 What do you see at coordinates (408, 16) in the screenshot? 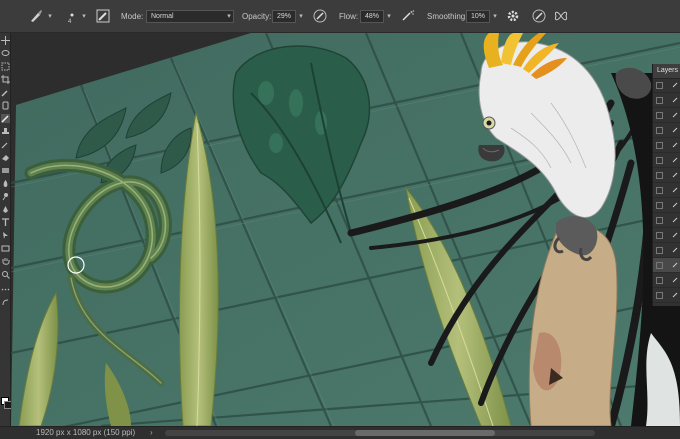
I see `airbrush-icon` at bounding box center [408, 16].